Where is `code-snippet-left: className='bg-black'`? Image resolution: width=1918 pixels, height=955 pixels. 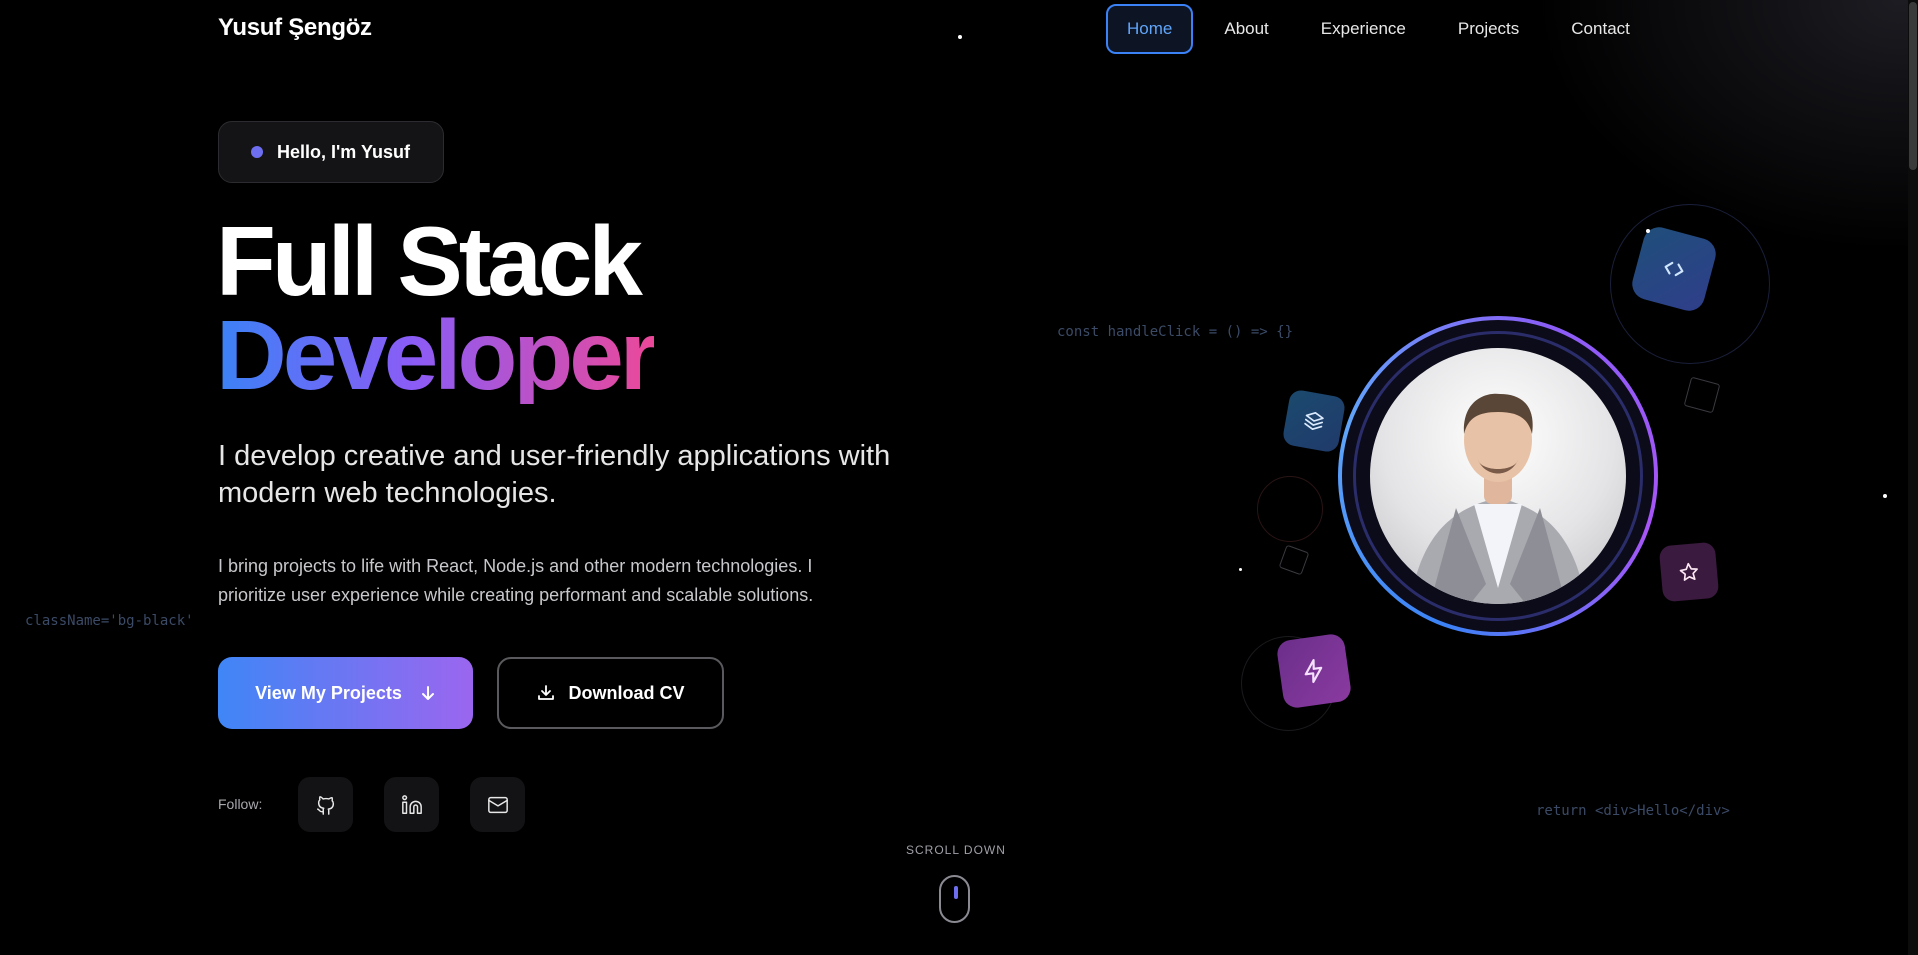
code-snippet-left: className='bg-black' is located at coordinates (109, 621).